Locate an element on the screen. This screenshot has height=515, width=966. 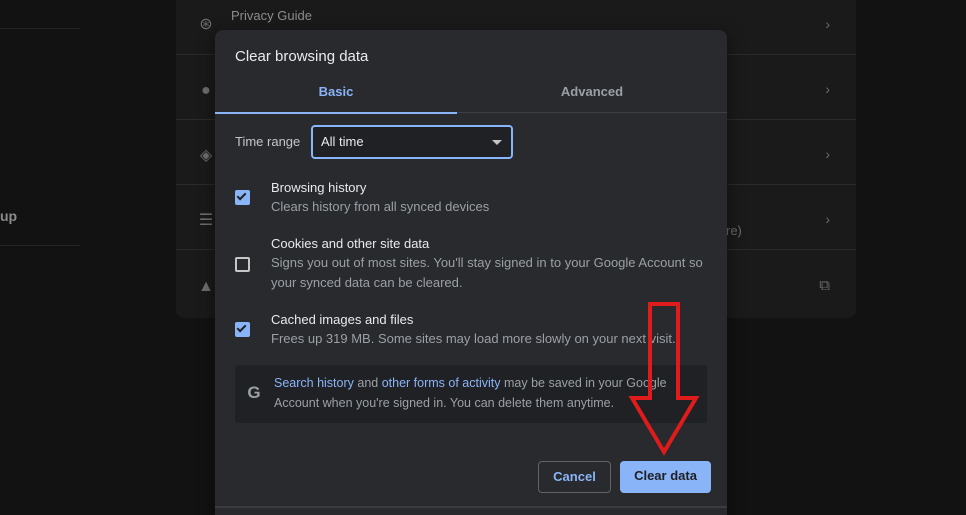
flask-icon: ▲ is located at coordinates (206, 286).